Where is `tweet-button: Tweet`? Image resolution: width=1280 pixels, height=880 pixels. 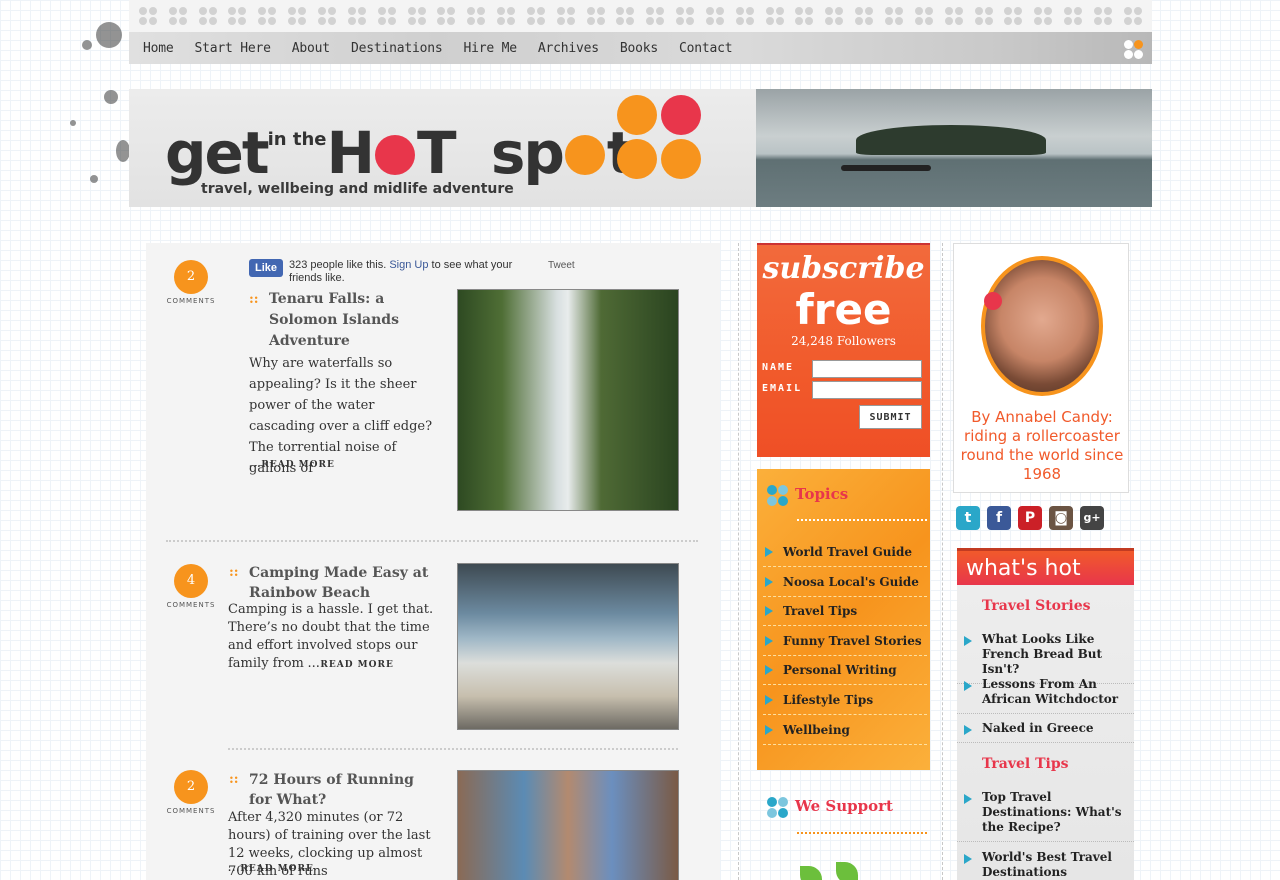
tweet-button: Tweet is located at coordinates (561, 265).